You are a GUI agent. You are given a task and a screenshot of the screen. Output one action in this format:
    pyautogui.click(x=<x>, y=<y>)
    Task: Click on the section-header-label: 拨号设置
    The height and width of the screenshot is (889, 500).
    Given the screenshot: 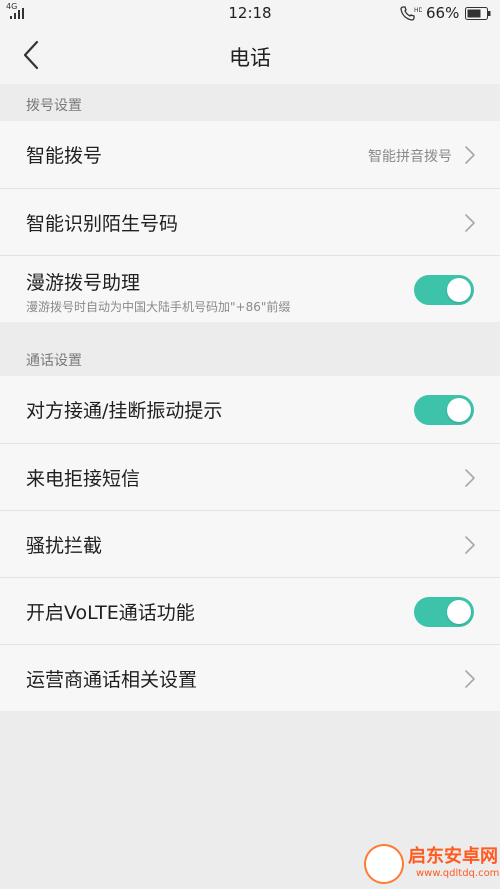 What is the action you would take?
    pyautogui.click(x=54, y=106)
    